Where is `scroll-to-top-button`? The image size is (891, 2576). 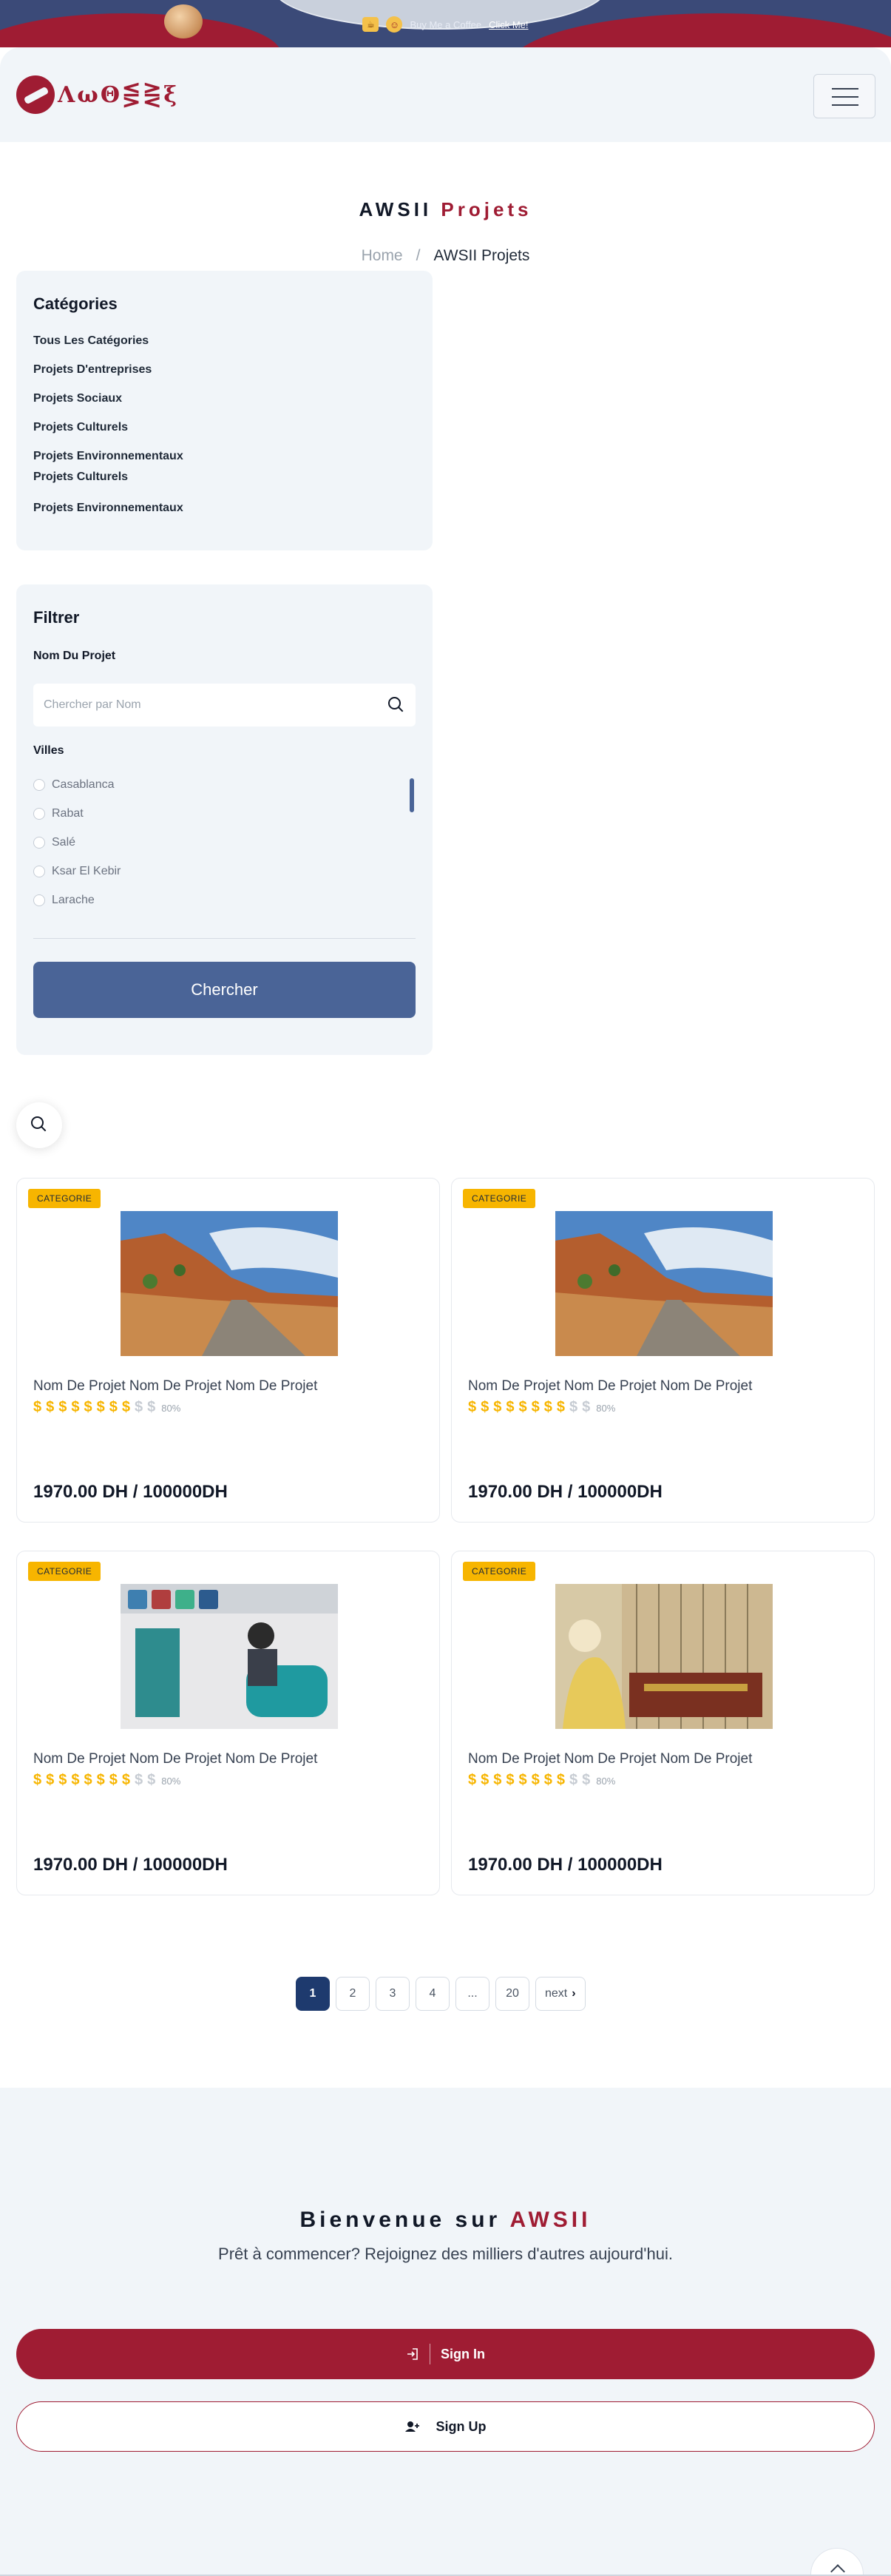 scroll-to-top-button is located at coordinates (837, 2562).